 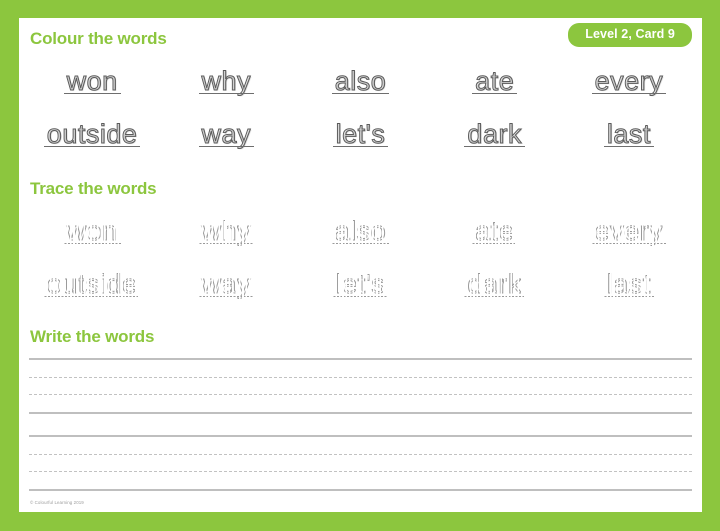 I want to click on trace-word: ate, so click(x=495, y=231).